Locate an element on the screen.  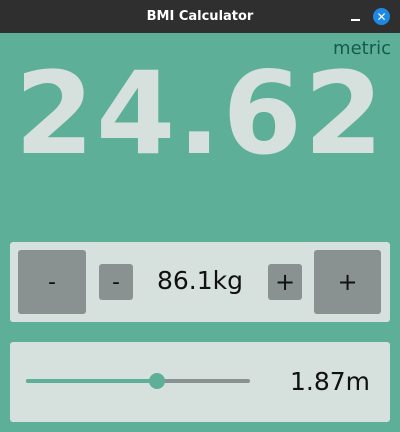
weight-value: 86.1kg is located at coordinates (199, 280).